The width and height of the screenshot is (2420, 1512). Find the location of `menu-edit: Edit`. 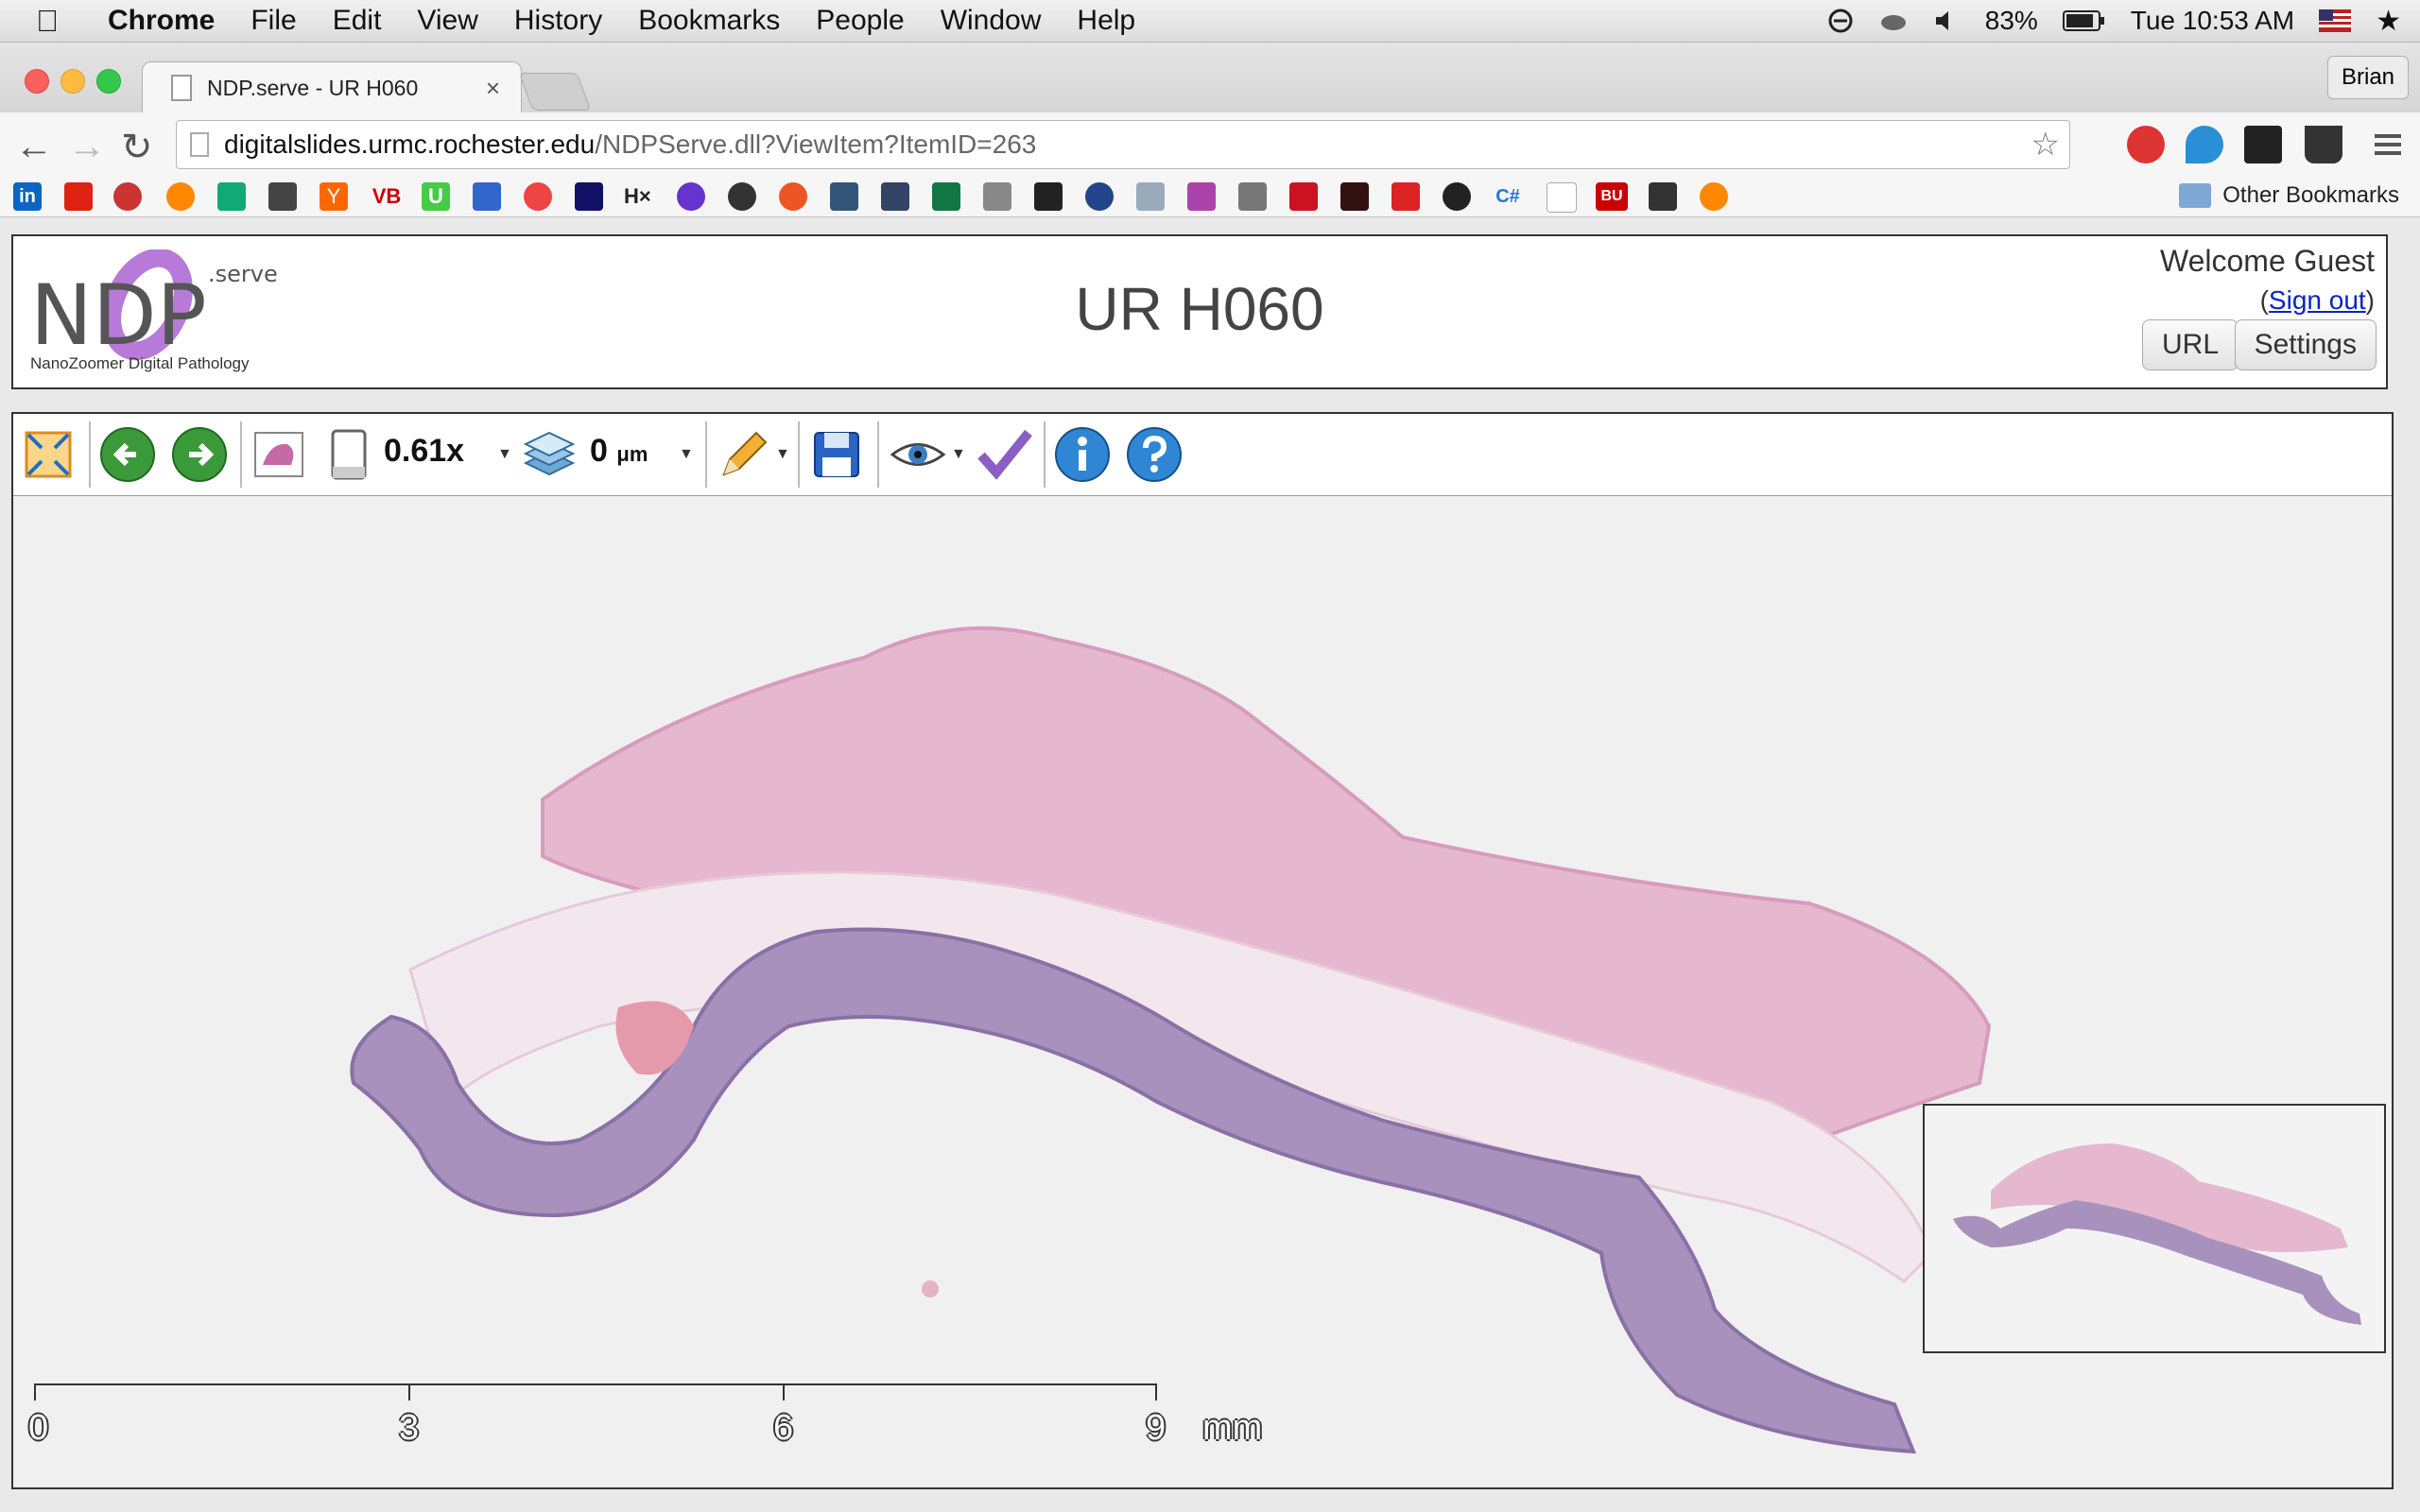

menu-edit: Edit is located at coordinates (357, 21).